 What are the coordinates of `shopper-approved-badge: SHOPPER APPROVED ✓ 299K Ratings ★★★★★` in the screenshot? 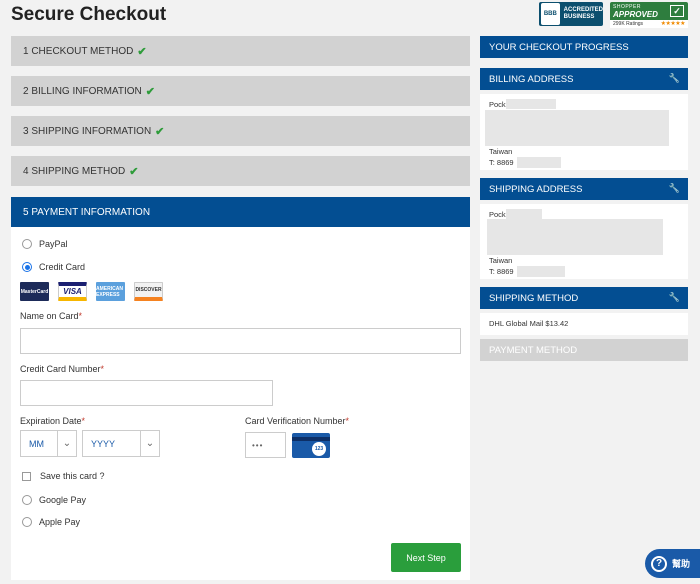 It's located at (649, 15).